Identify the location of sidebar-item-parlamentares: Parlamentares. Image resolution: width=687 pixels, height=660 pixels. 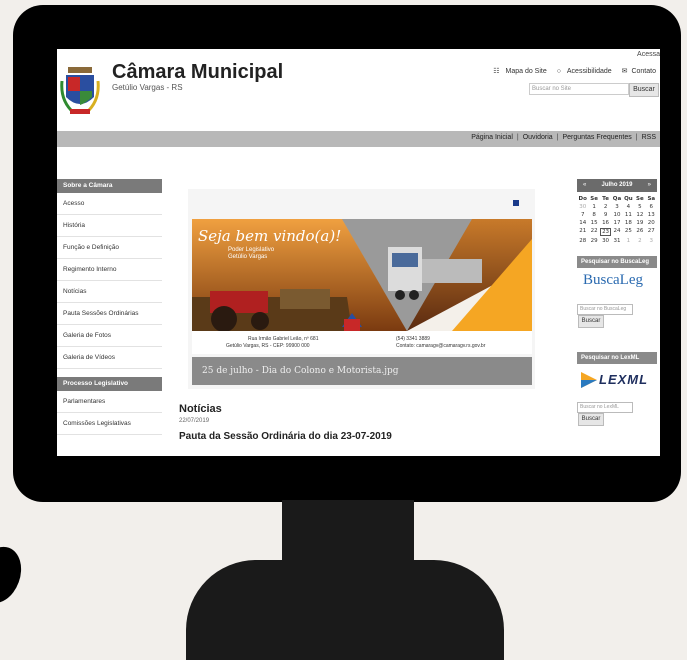
(109, 402).